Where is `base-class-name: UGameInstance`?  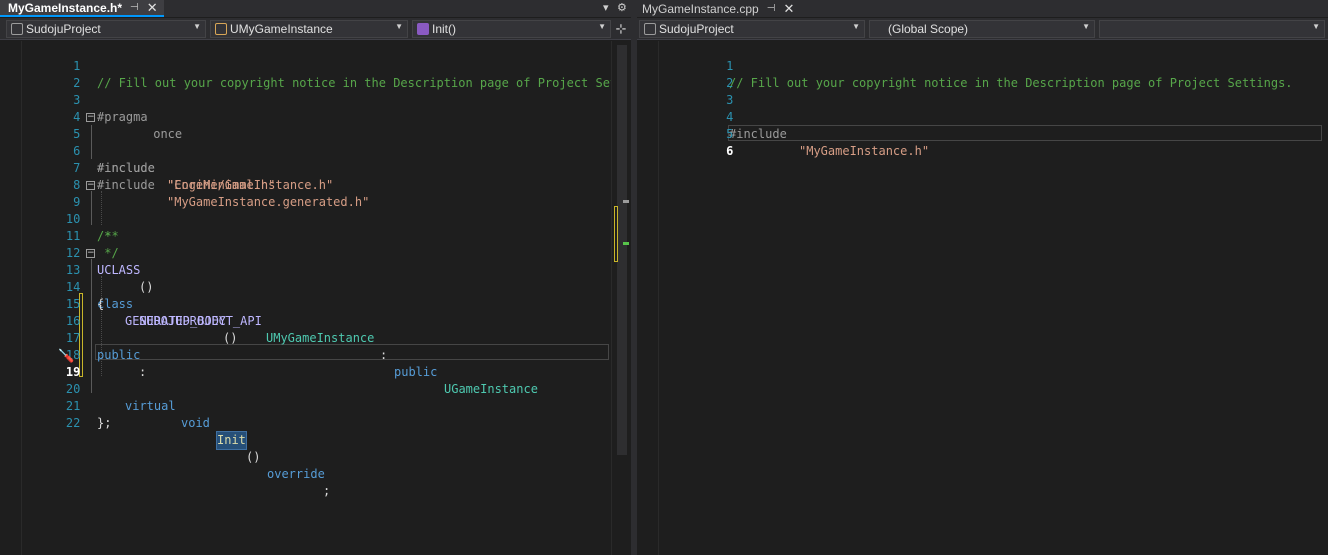 base-class-name: UGameInstance is located at coordinates (491, 389).